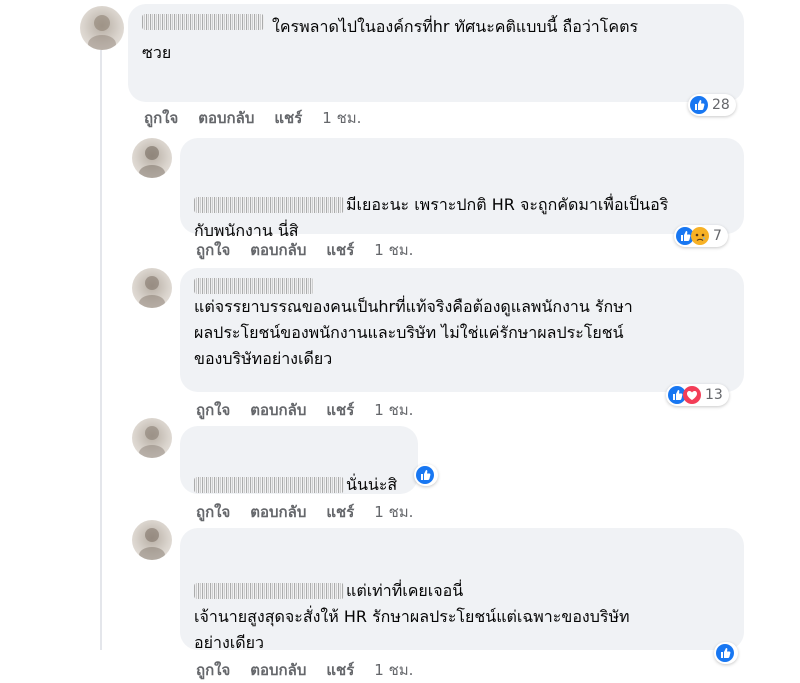  What do you see at coordinates (299, 460) in the screenshot?
I see `reply-bubble: นั่นน่ะสิ` at bounding box center [299, 460].